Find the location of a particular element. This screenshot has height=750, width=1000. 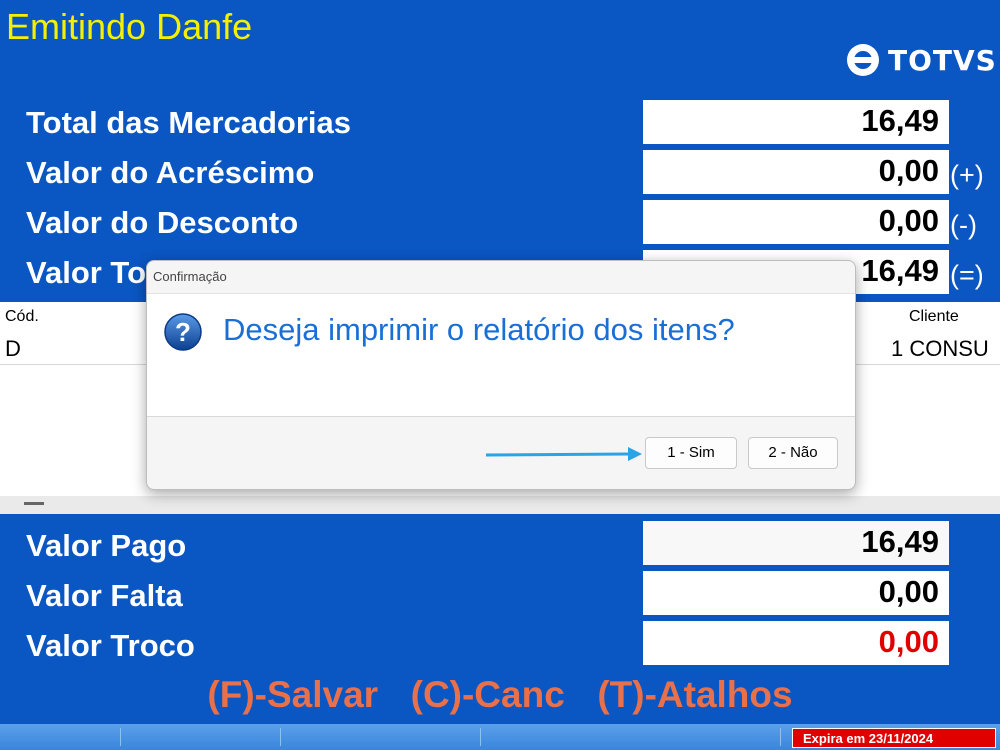

totvs-logo: TOTVS is located at coordinates (921, 60).